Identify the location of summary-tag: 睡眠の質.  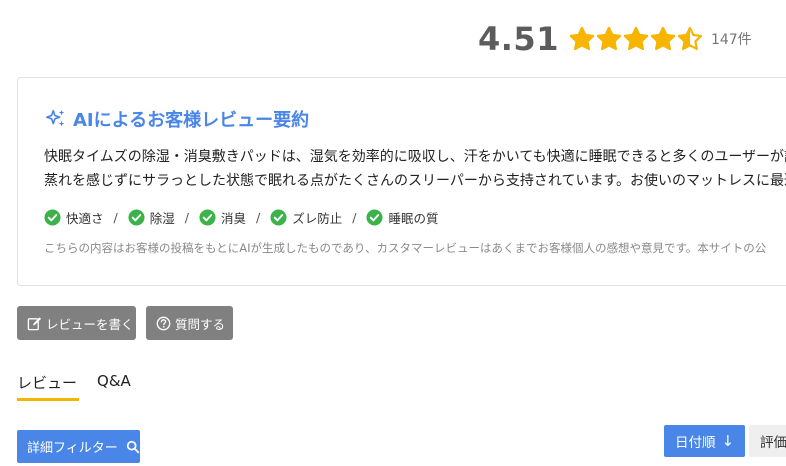
(402, 217).